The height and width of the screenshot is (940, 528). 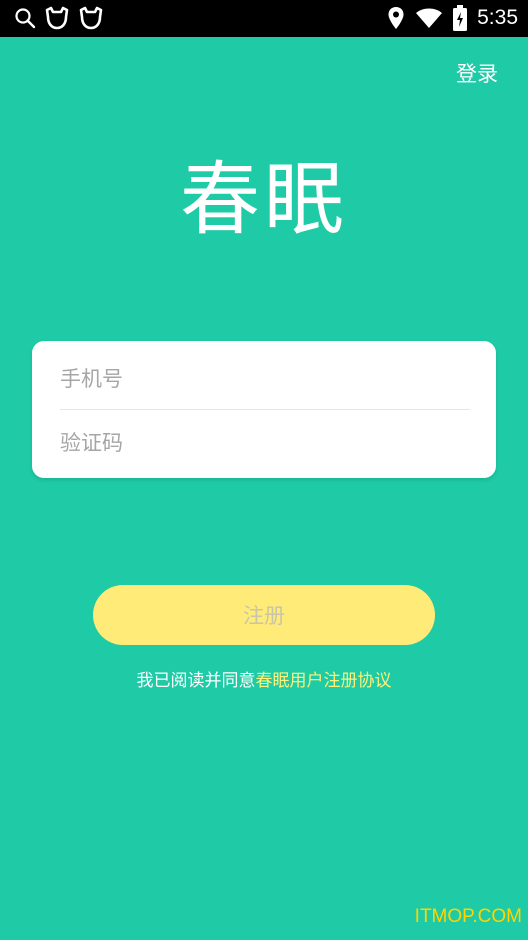 I want to click on form-divider, so click(x=265, y=409).